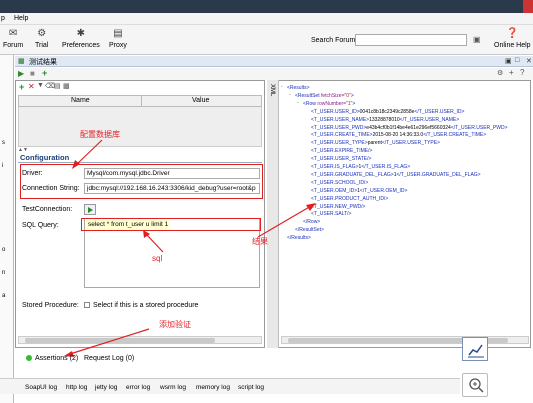 The width and height of the screenshot is (533, 403). I want to click on chart-icon, so click(475, 349).